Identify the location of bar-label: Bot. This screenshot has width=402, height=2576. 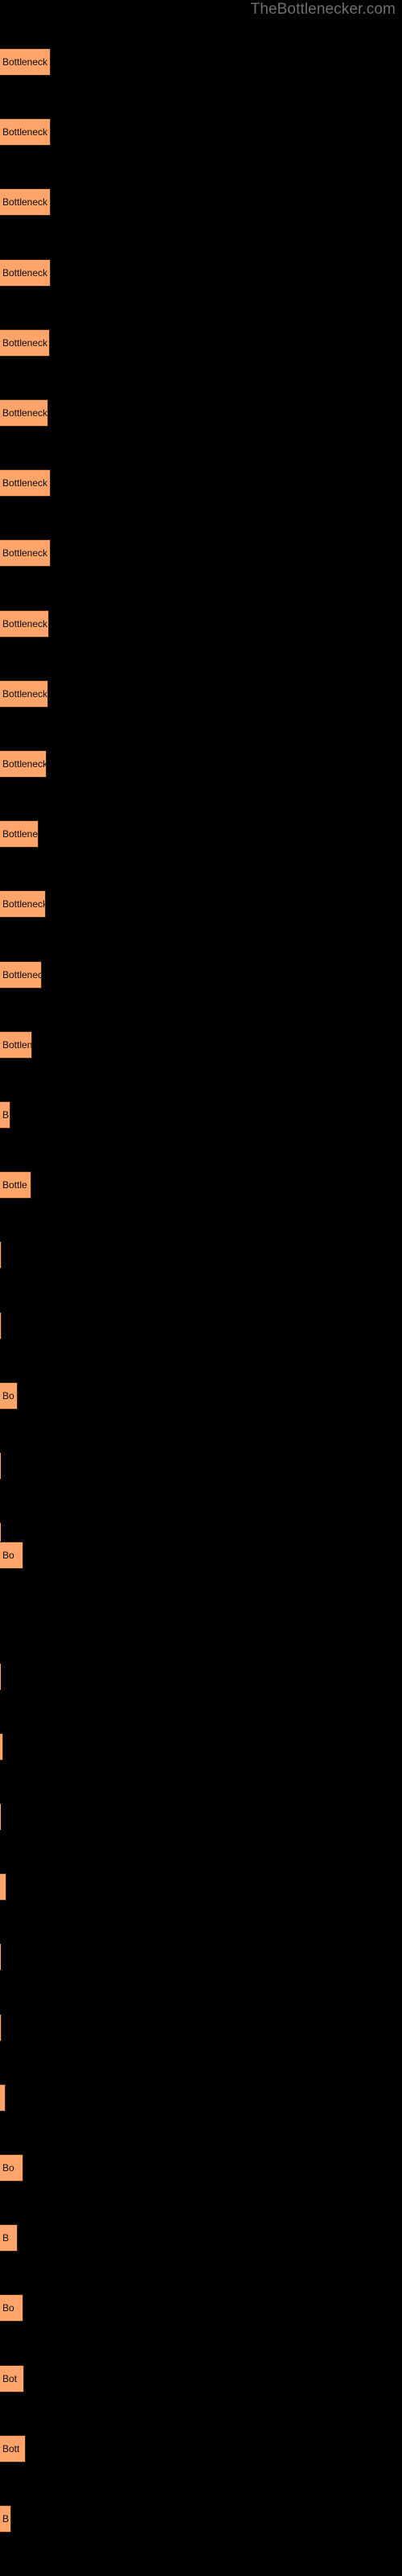
(10, 2378).